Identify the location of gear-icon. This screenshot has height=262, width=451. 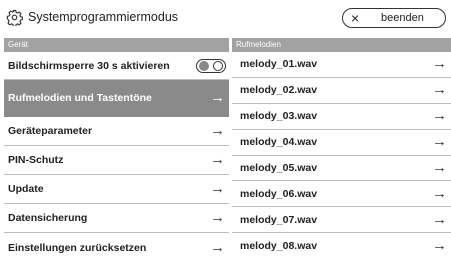
(14, 17).